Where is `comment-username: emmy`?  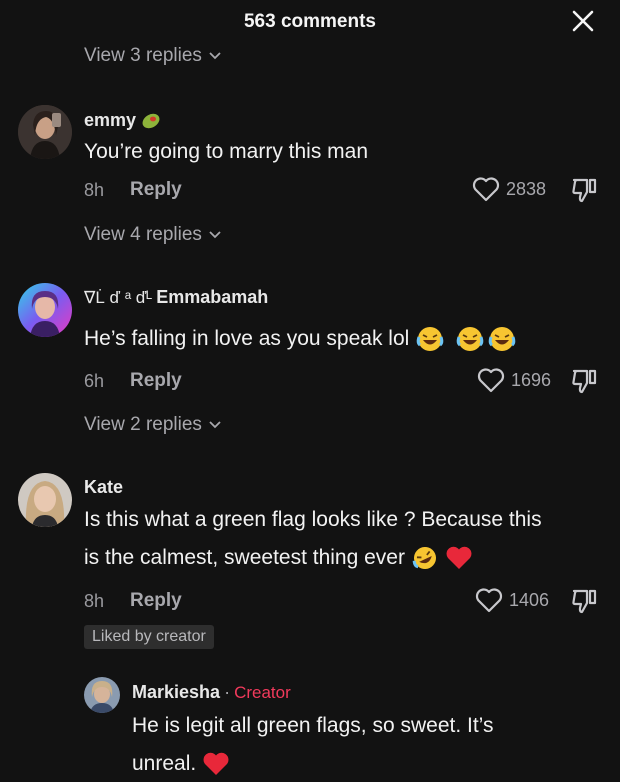
comment-username: emmy is located at coordinates (123, 120).